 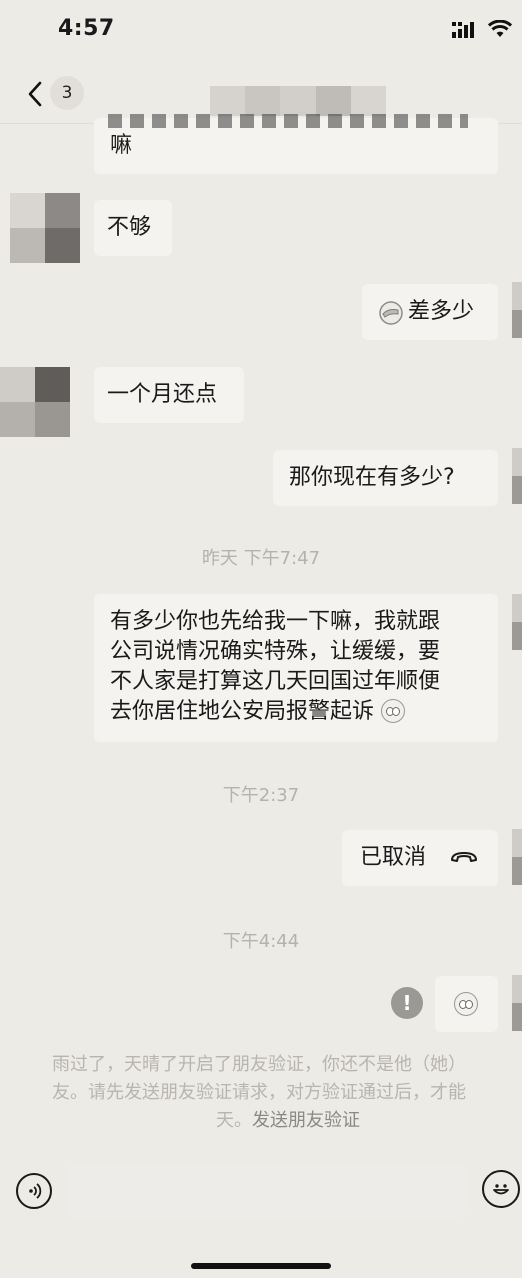 What do you see at coordinates (306, 1120) in the screenshot?
I see `send-friend-verification-link: 发送朋友验证` at bounding box center [306, 1120].